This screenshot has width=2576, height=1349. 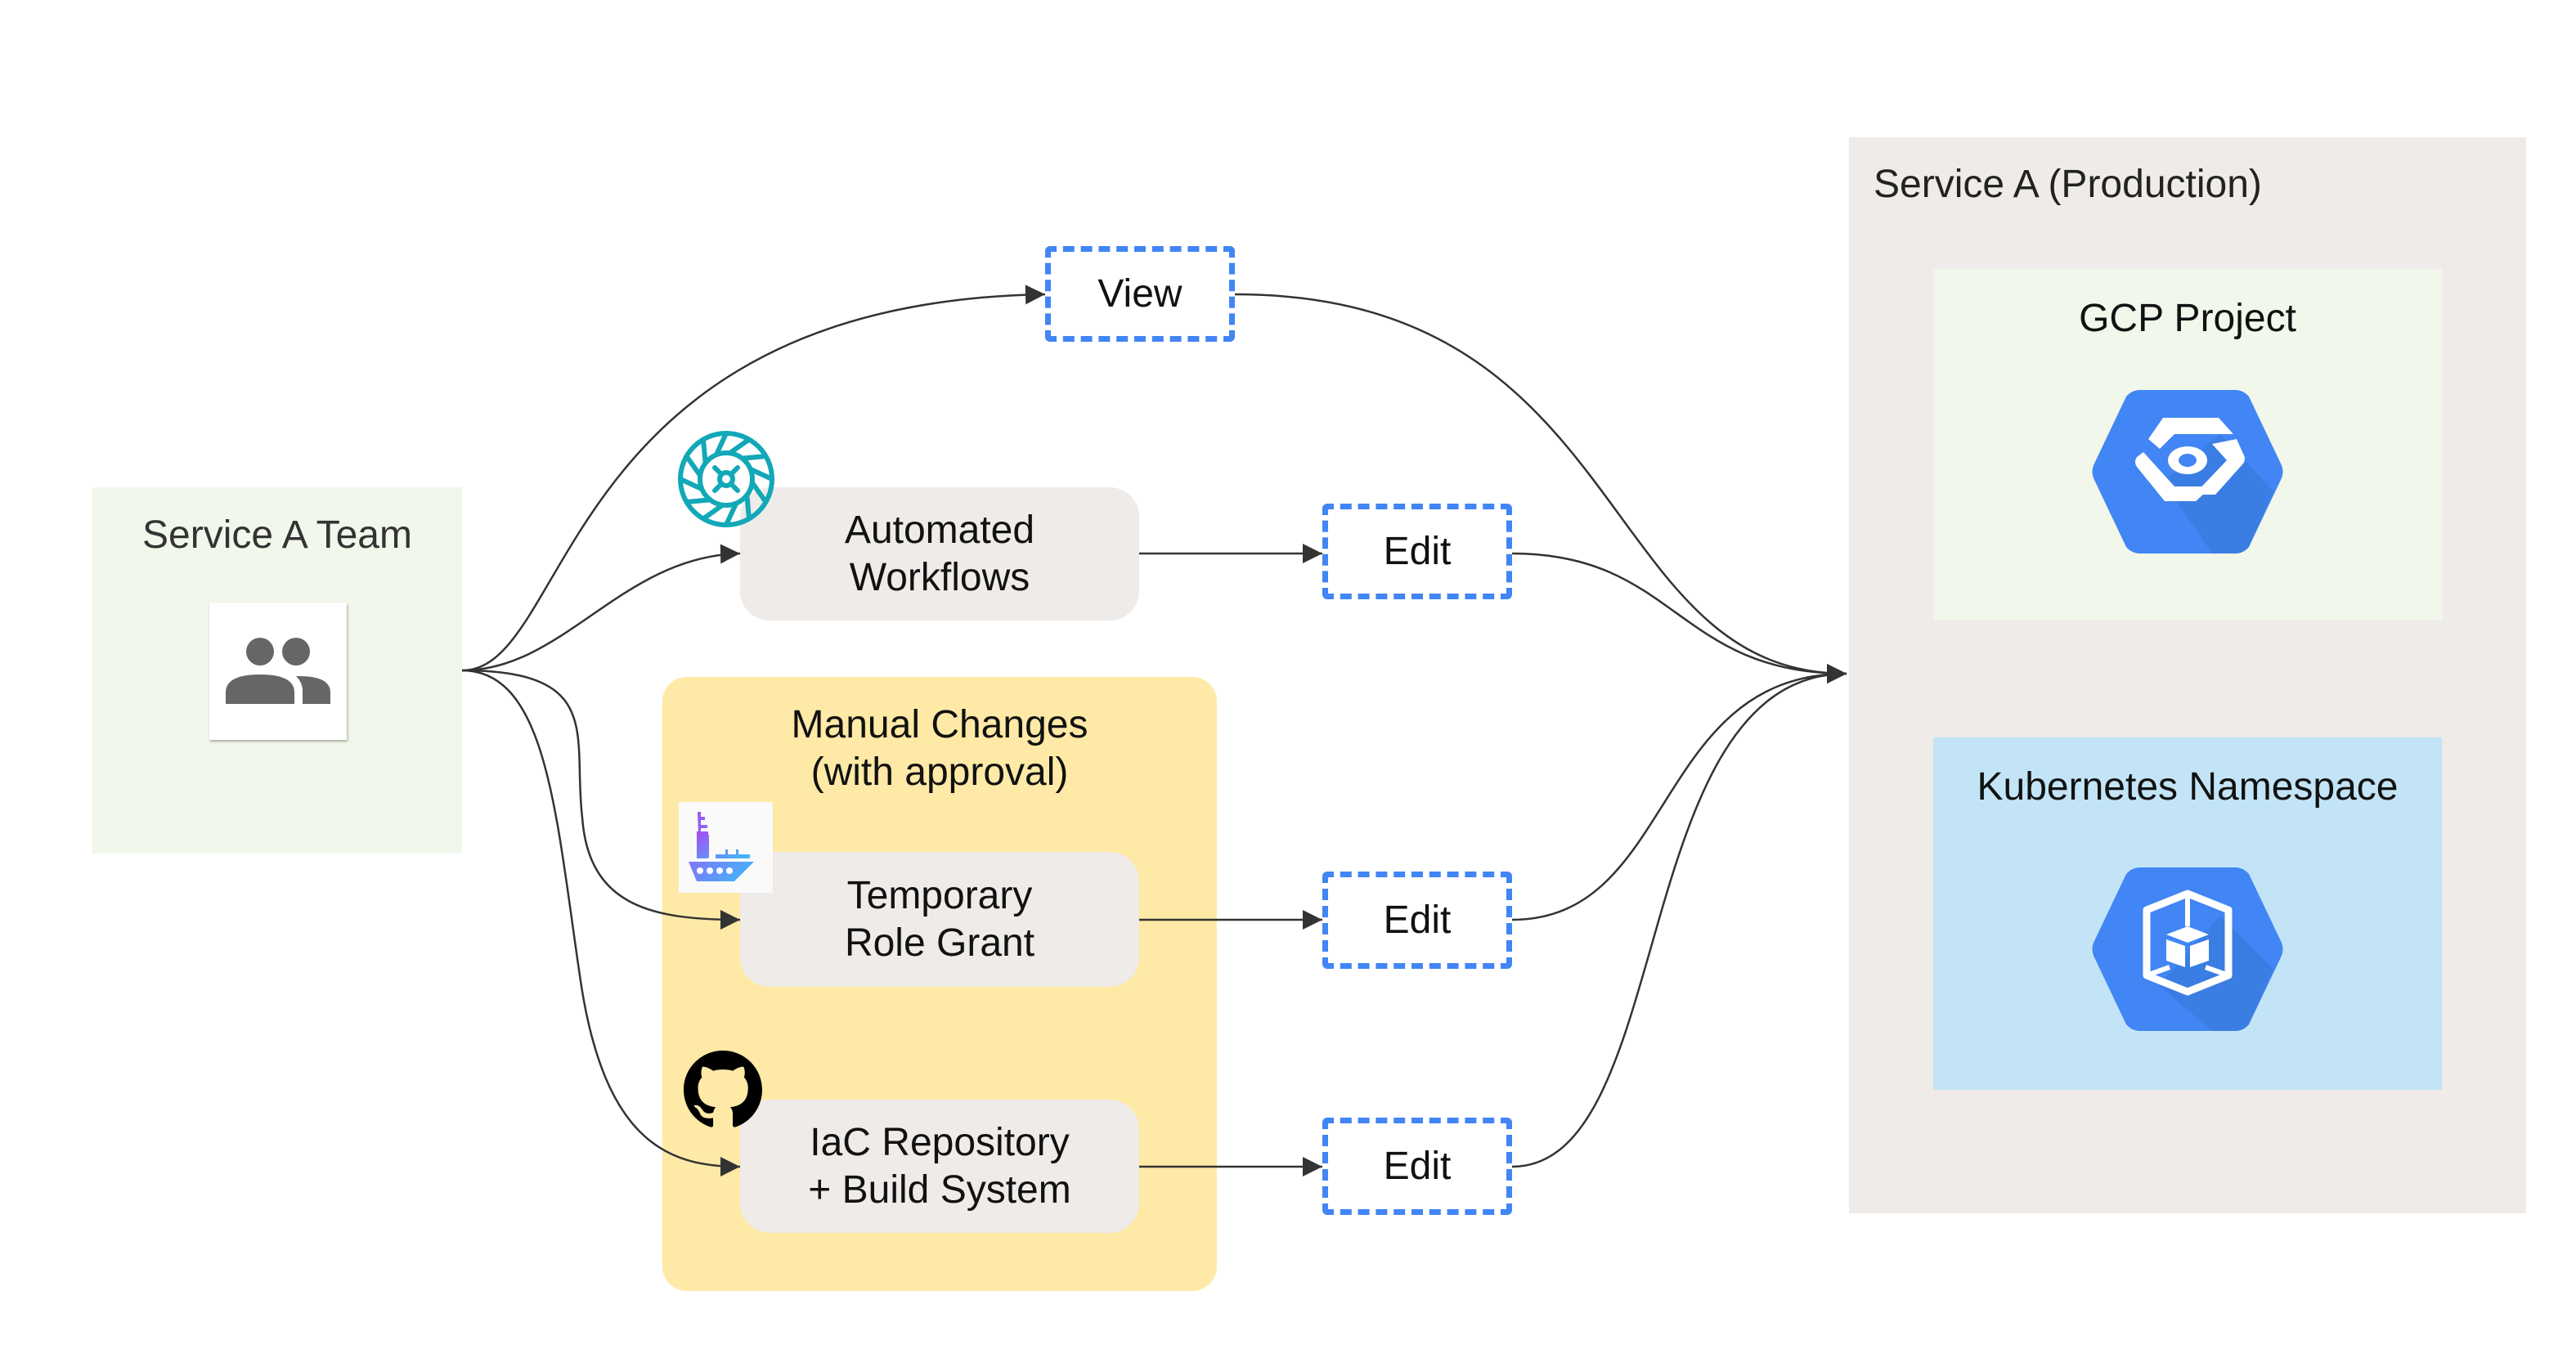 I want to click on view-permission: View, so click(x=1140, y=294).